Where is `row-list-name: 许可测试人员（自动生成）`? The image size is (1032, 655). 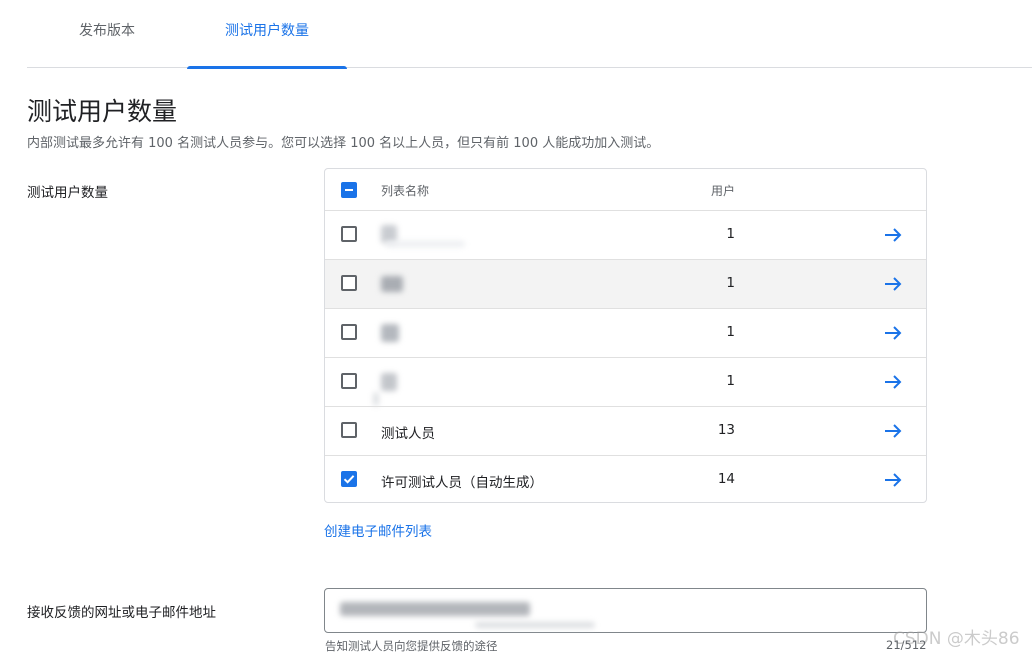 row-list-name: 许可测试人员（自动生成） is located at coordinates (462, 483).